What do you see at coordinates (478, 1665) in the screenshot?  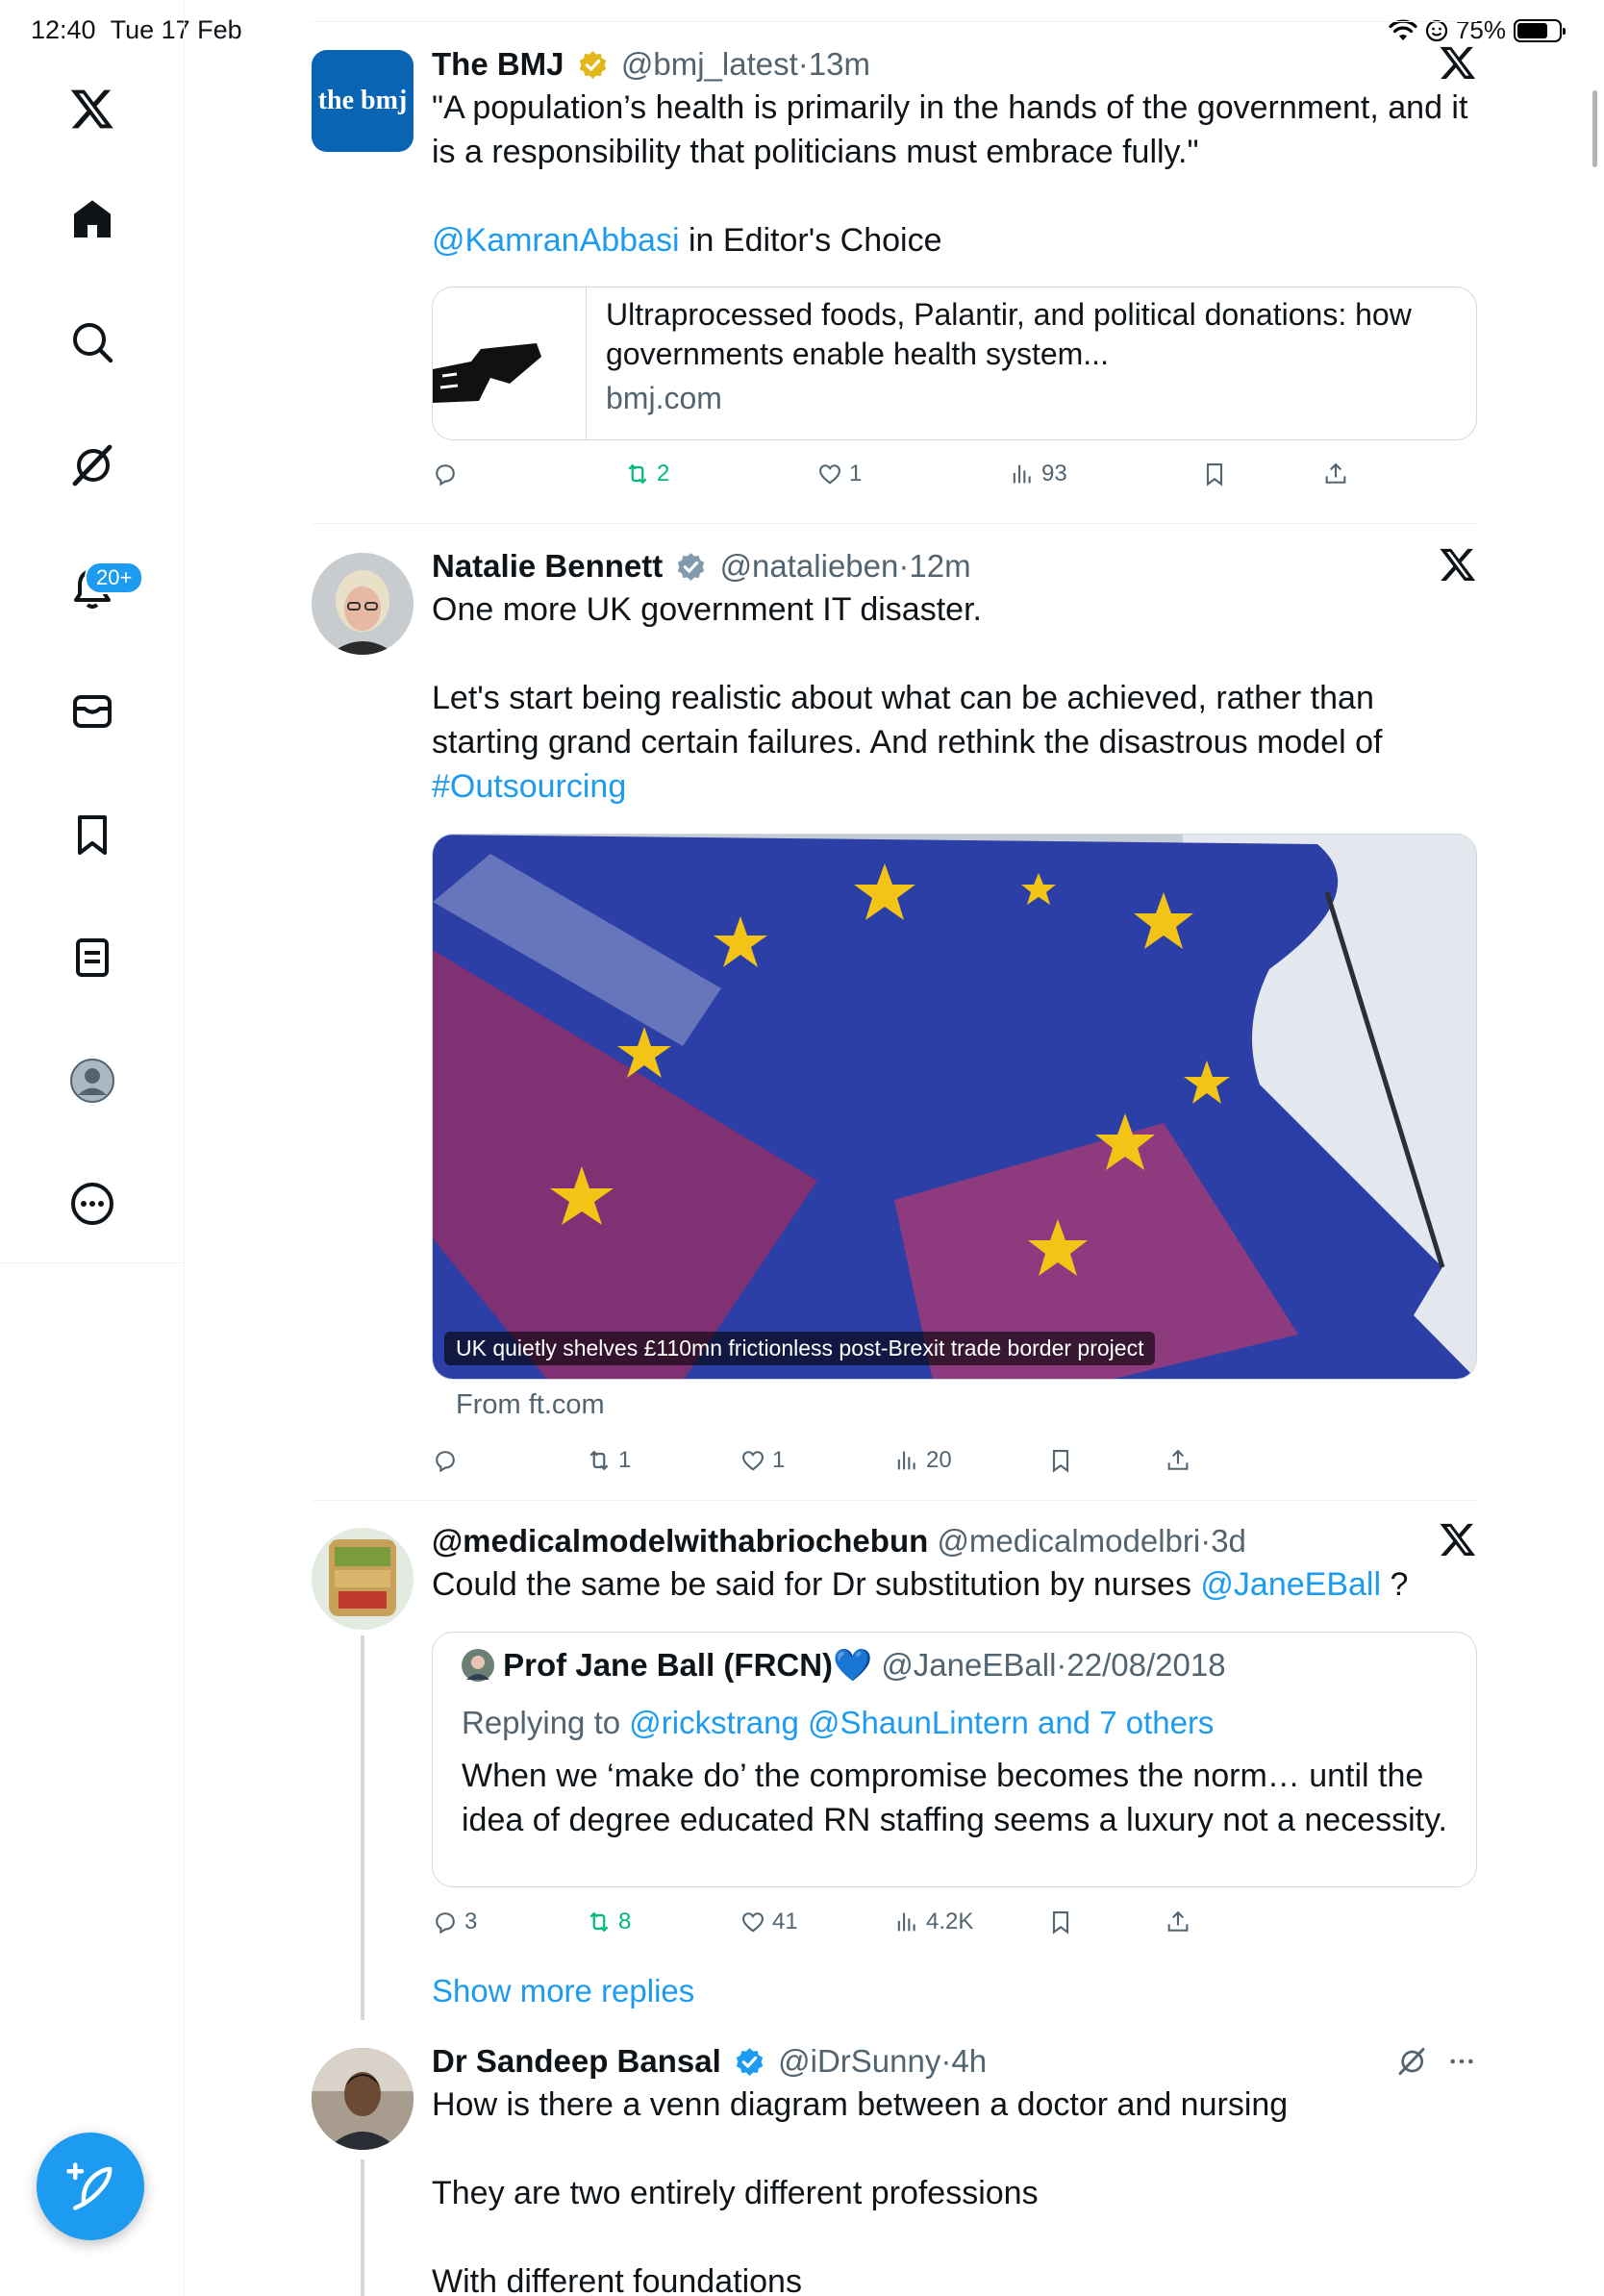 I see `quote-avatar` at bounding box center [478, 1665].